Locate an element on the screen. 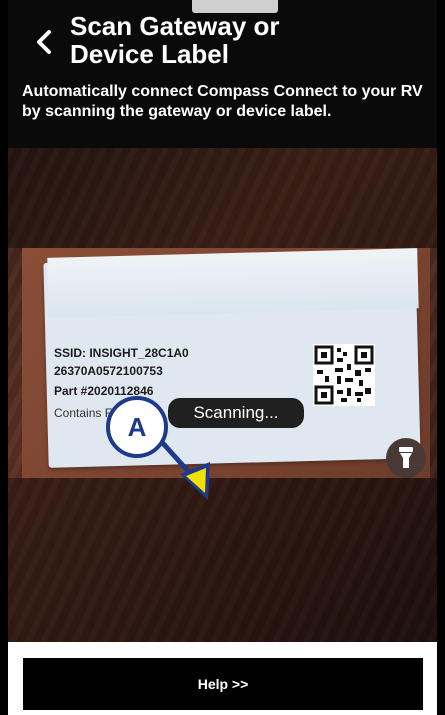  flashlight-button is located at coordinates (406, 458).